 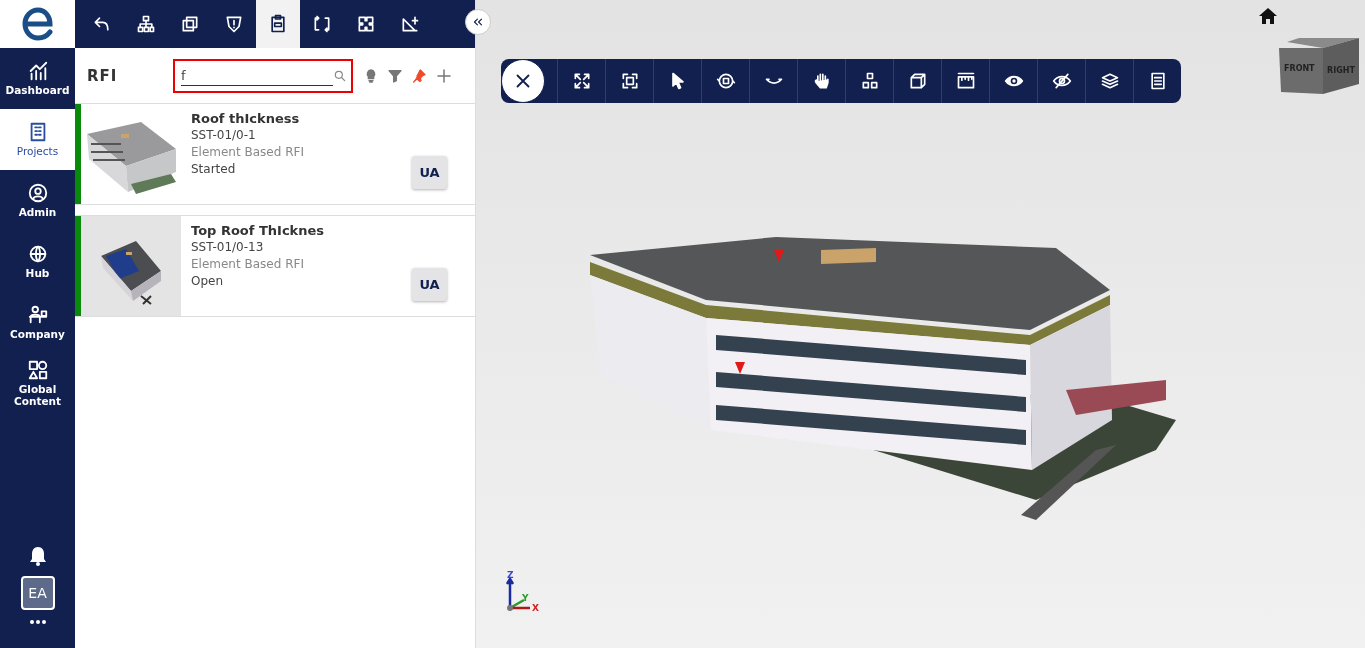 I want to click on axis-label: Z, so click(x=510, y=575).